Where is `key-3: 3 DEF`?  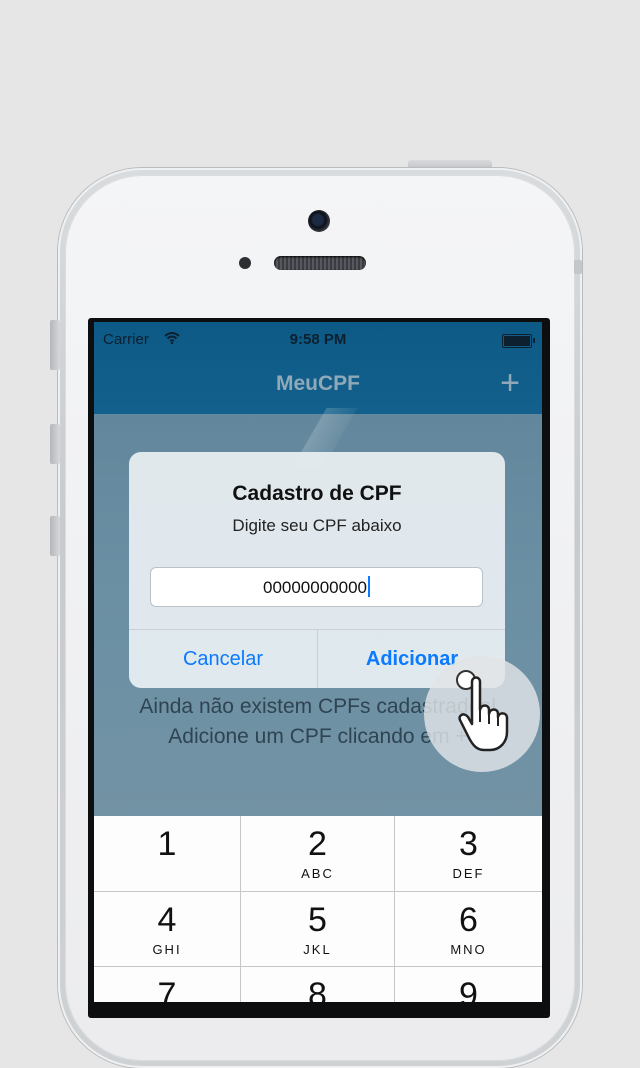 key-3: 3 DEF is located at coordinates (468, 853).